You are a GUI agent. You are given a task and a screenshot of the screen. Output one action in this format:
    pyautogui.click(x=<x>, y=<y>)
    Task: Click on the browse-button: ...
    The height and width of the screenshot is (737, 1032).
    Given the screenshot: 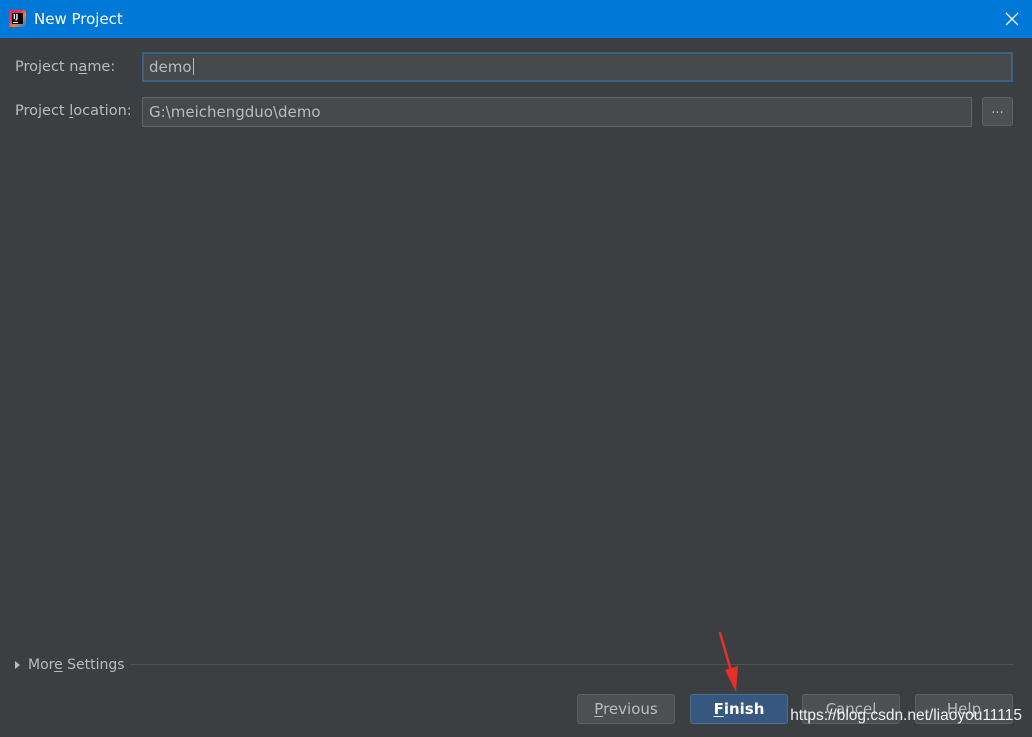 What is the action you would take?
    pyautogui.click(x=997, y=111)
    